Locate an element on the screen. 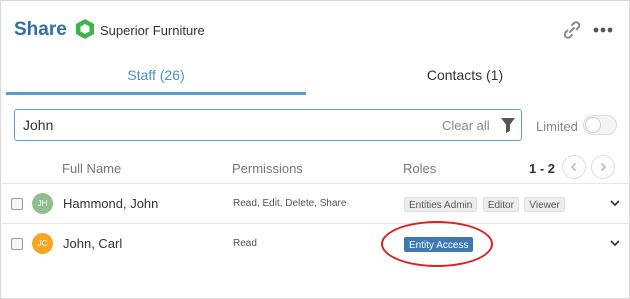  limited-toggle is located at coordinates (600, 125).